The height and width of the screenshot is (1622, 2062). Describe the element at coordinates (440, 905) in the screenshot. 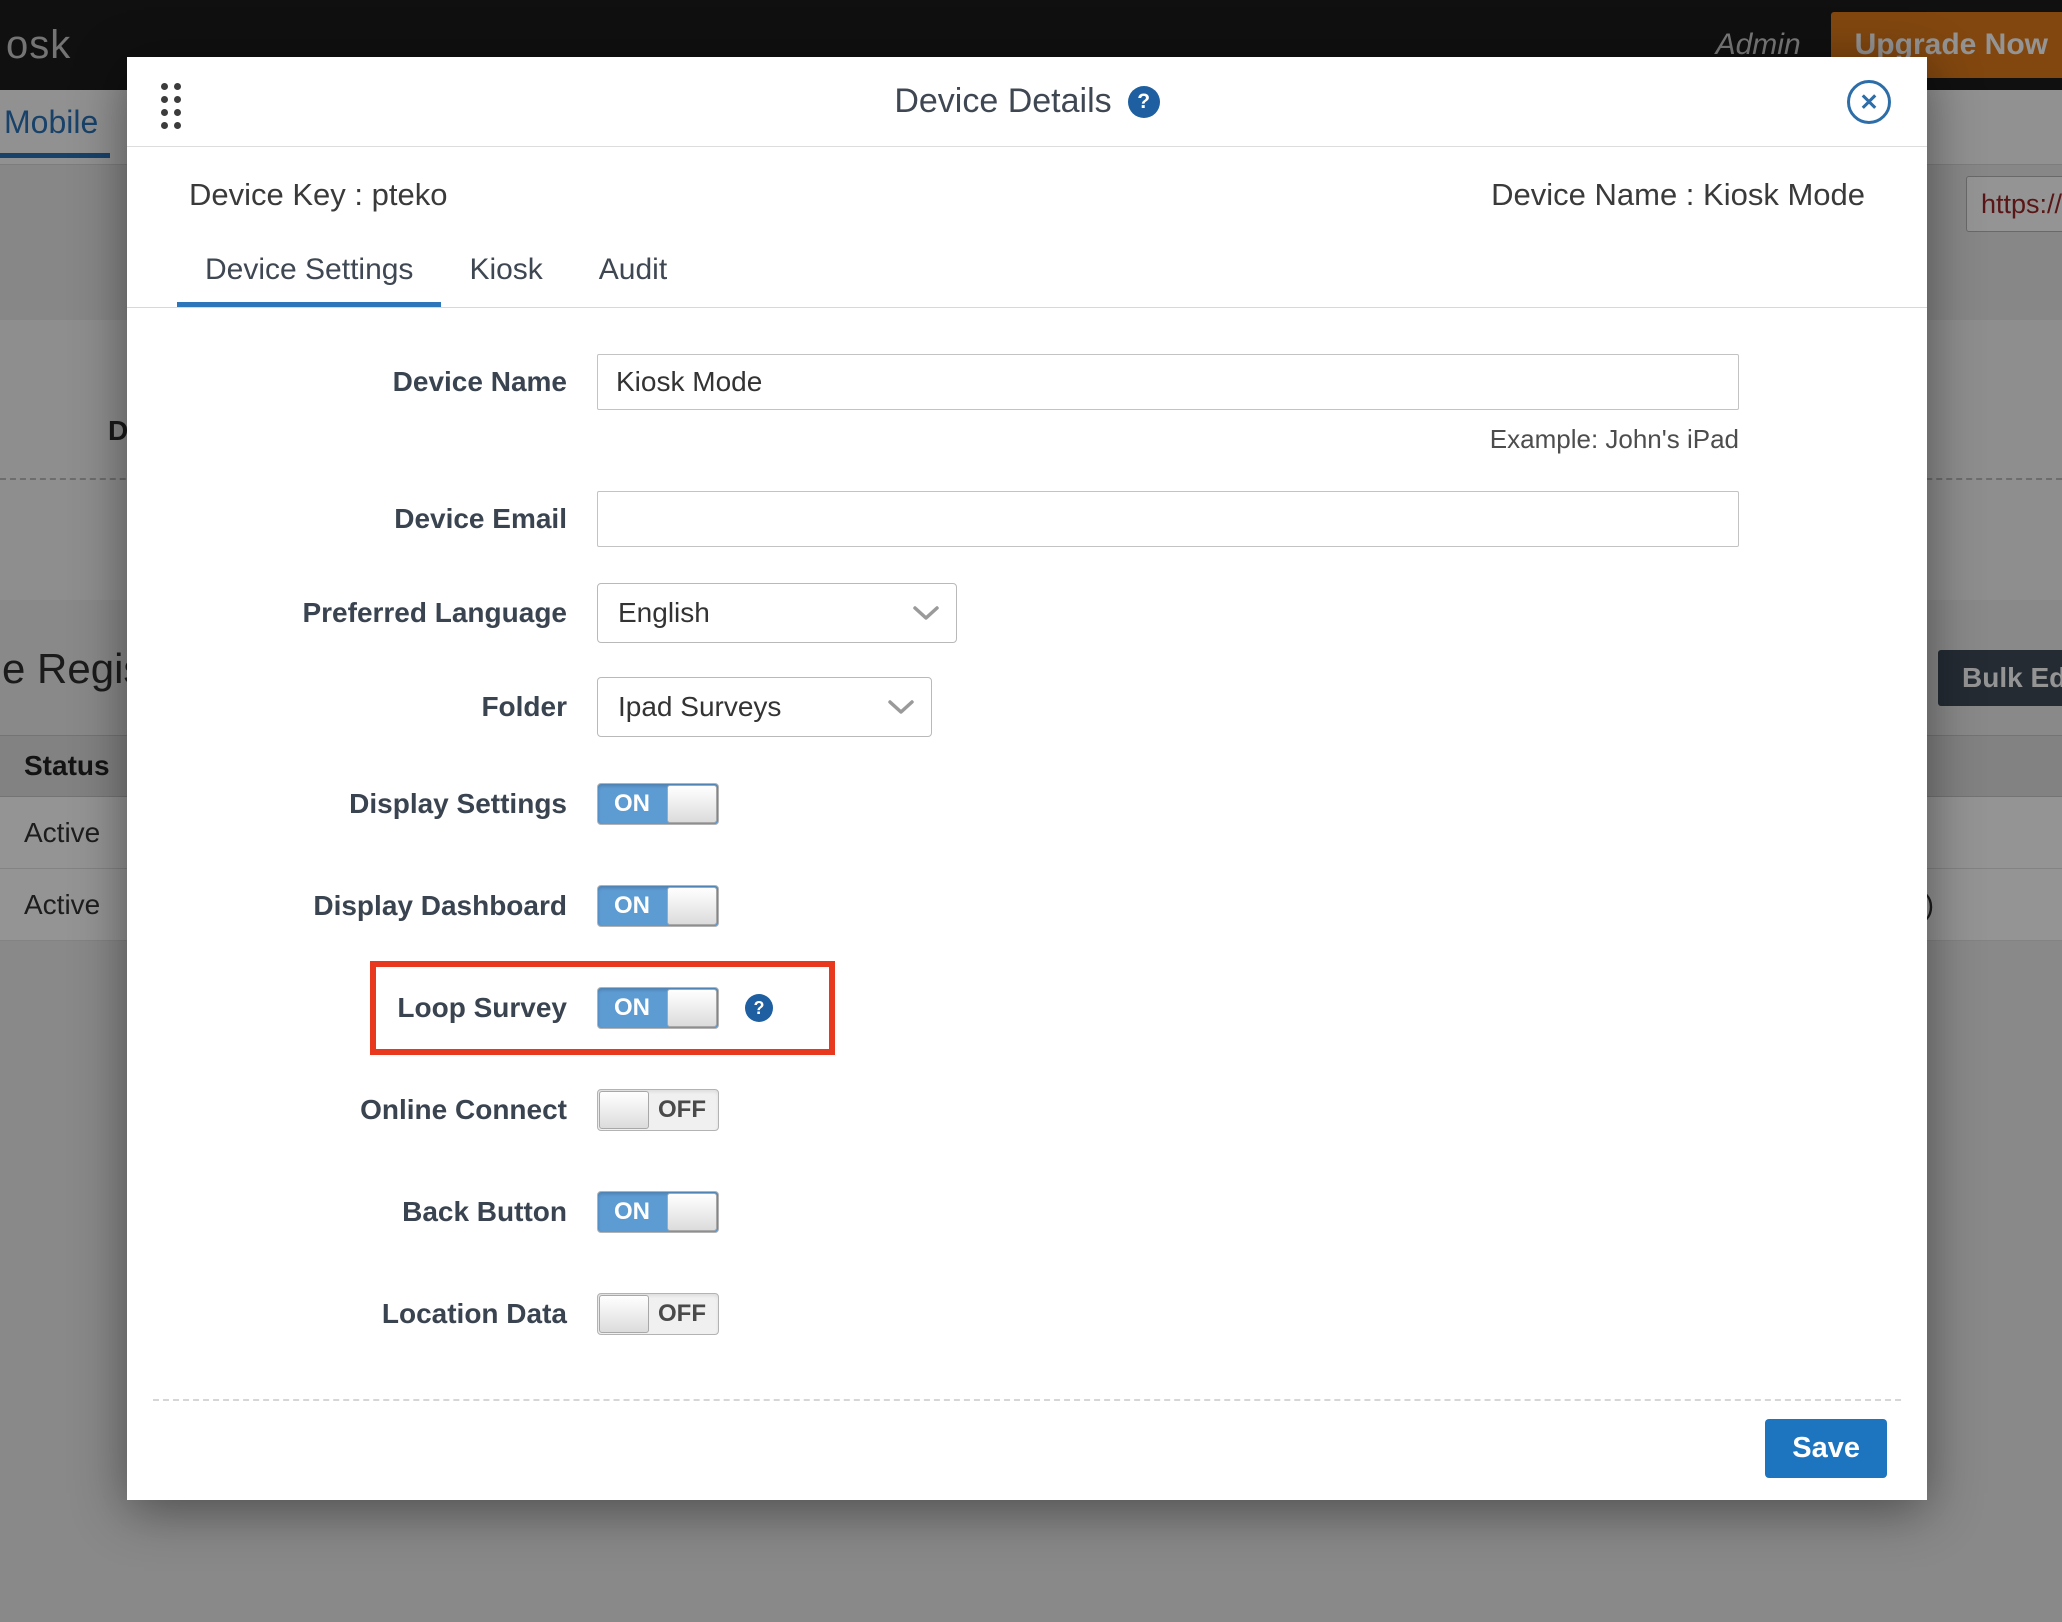

I see `display-dashboard-label: Display Dashboard` at that location.